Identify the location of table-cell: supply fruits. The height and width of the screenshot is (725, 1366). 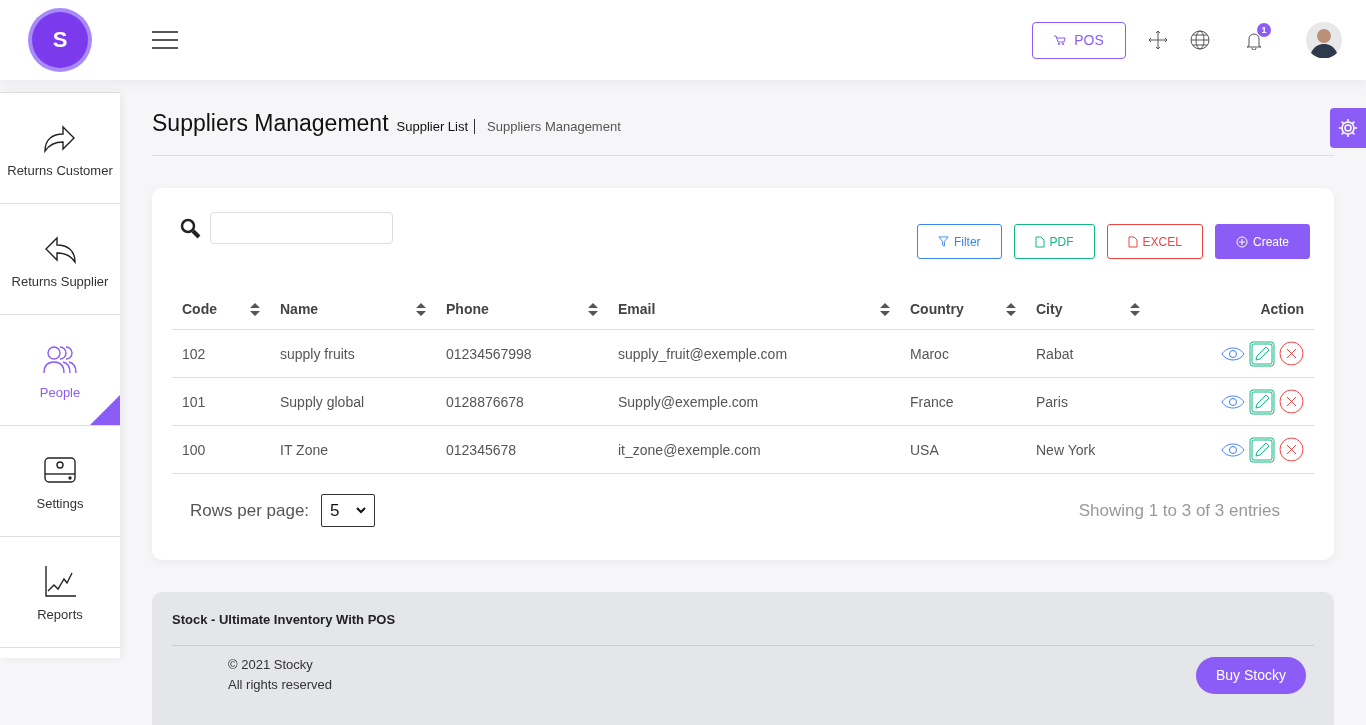
(353, 354).